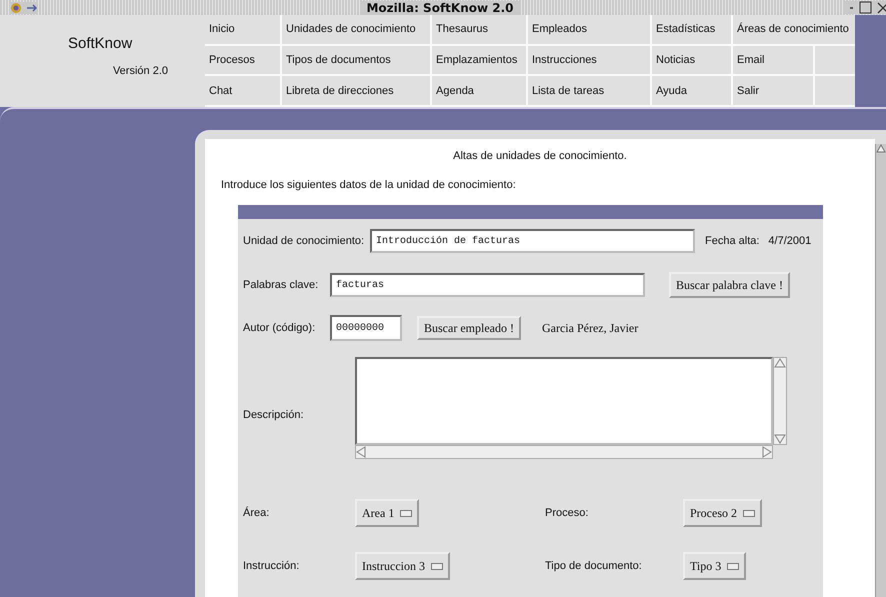  I want to click on input-field: Introducción de facturas, so click(532, 241).